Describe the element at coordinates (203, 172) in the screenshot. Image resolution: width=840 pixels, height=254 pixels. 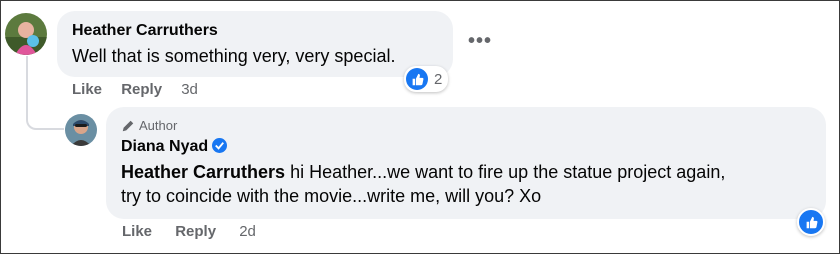
I see `mention-link: Heather Carruthers` at that location.